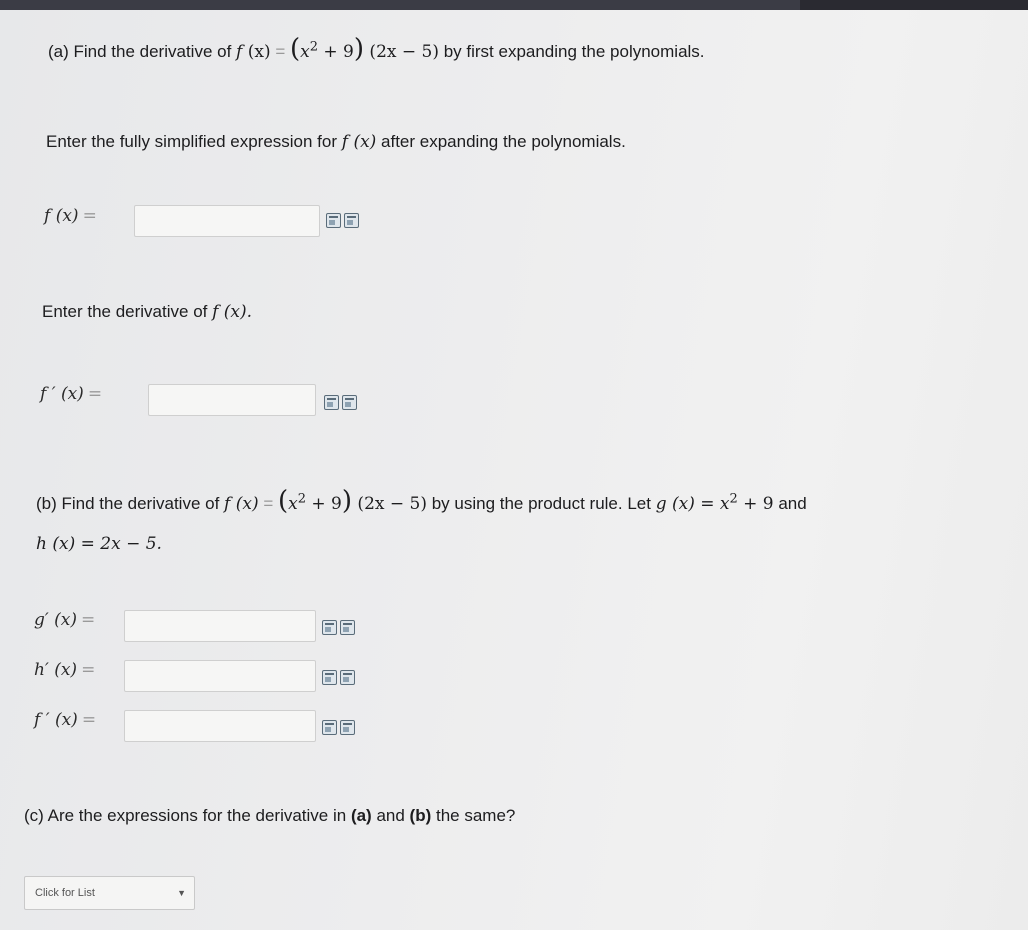 The image size is (1028, 930). I want to click on hprime-label: h′ (x) =, so click(64, 670).